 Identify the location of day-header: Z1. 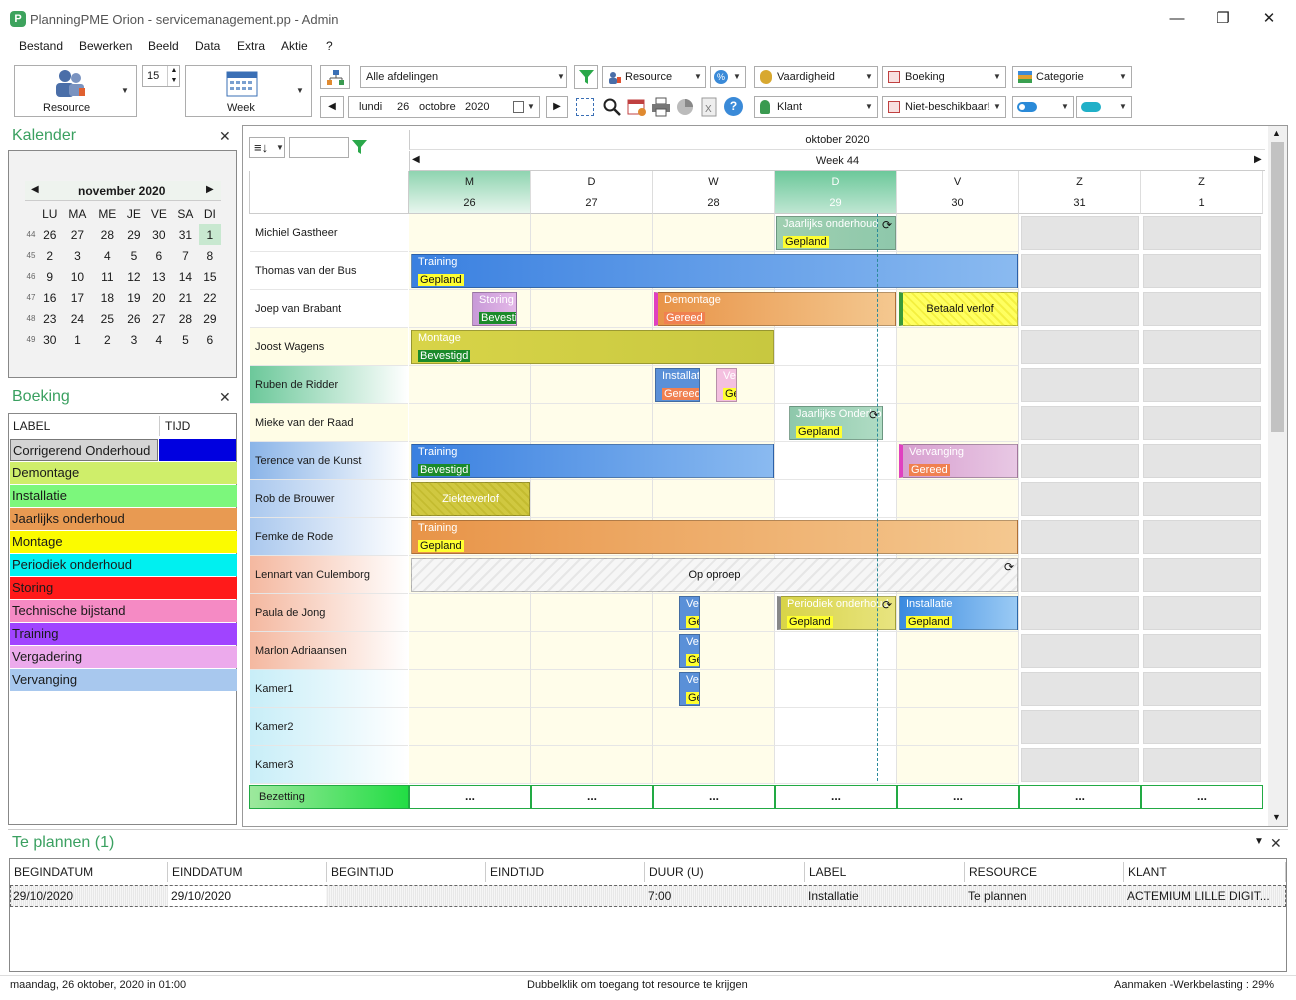
(1202, 192).